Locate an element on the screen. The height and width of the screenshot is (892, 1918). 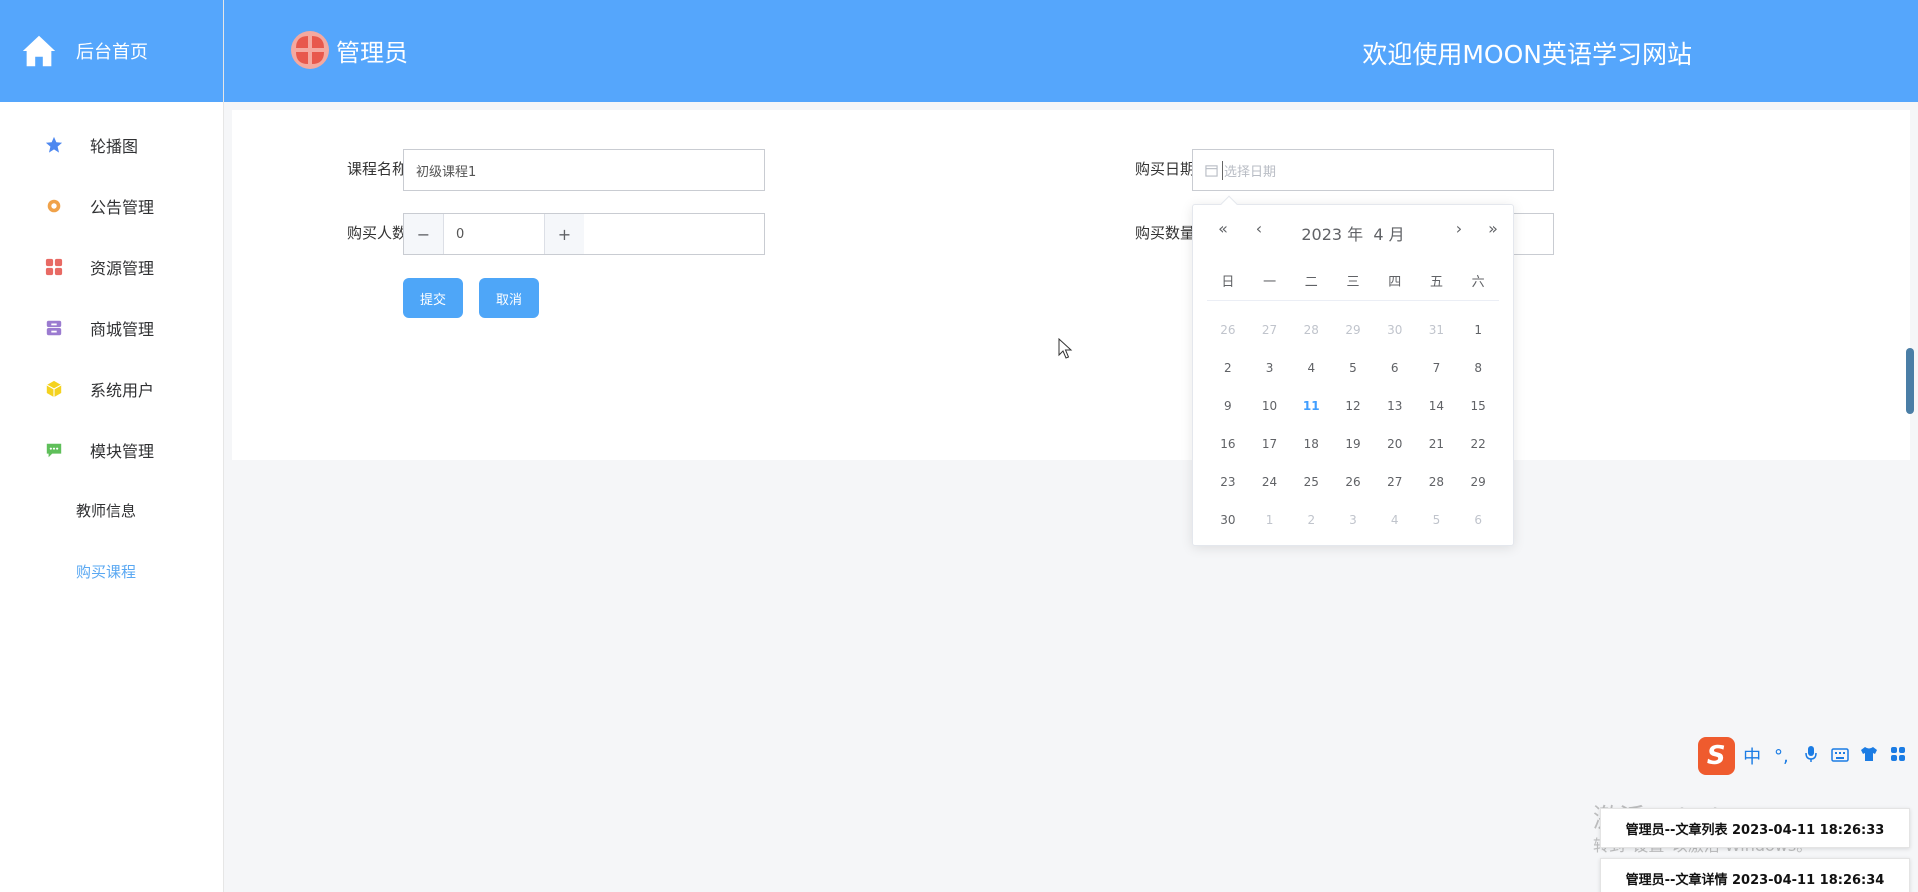
course-name-input: 初级课程1 is located at coordinates (584, 170).